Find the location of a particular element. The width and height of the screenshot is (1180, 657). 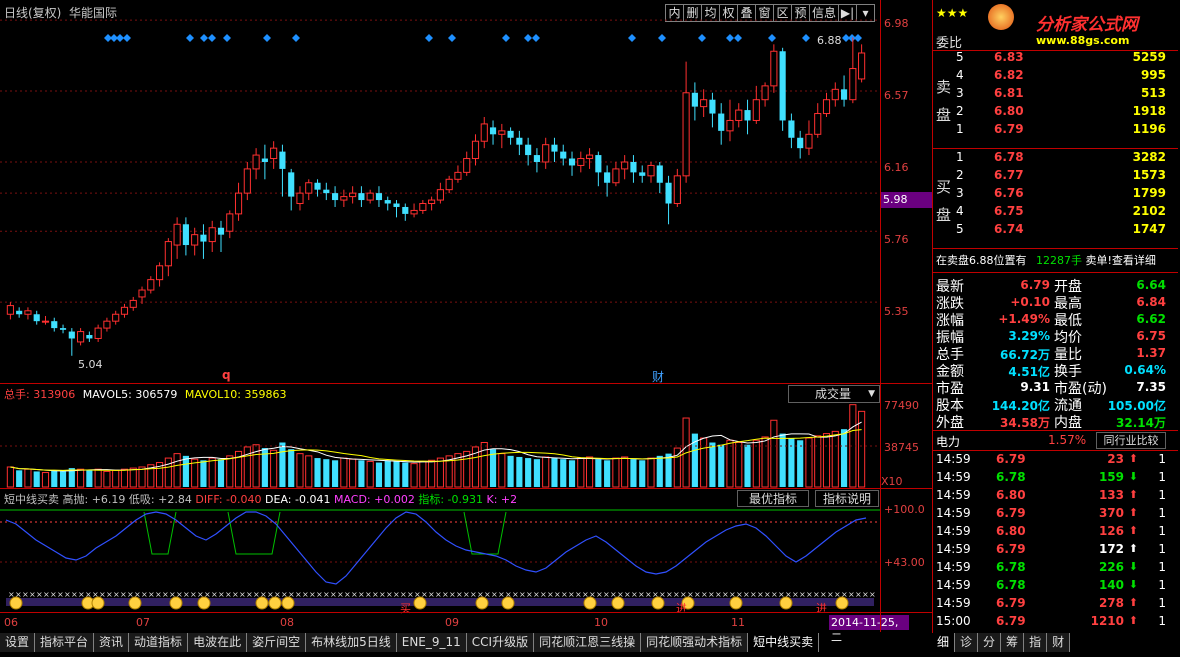

level-number: 4 is located at coordinates (960, 75).